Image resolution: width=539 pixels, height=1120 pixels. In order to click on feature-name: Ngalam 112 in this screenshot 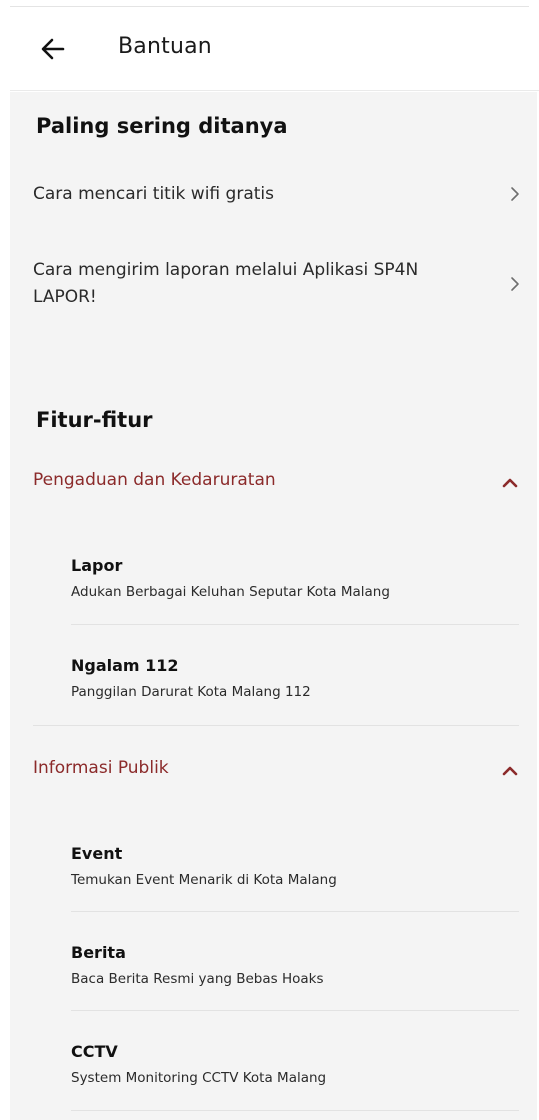, I will do `click(125, 665)`.